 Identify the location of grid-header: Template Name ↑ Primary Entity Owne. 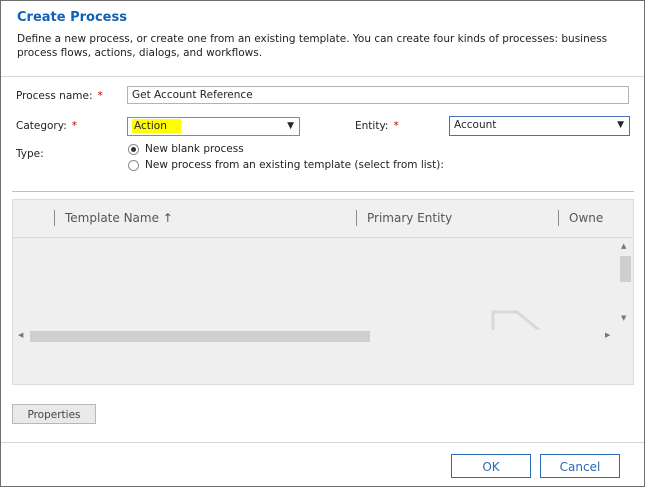
(323, 219).